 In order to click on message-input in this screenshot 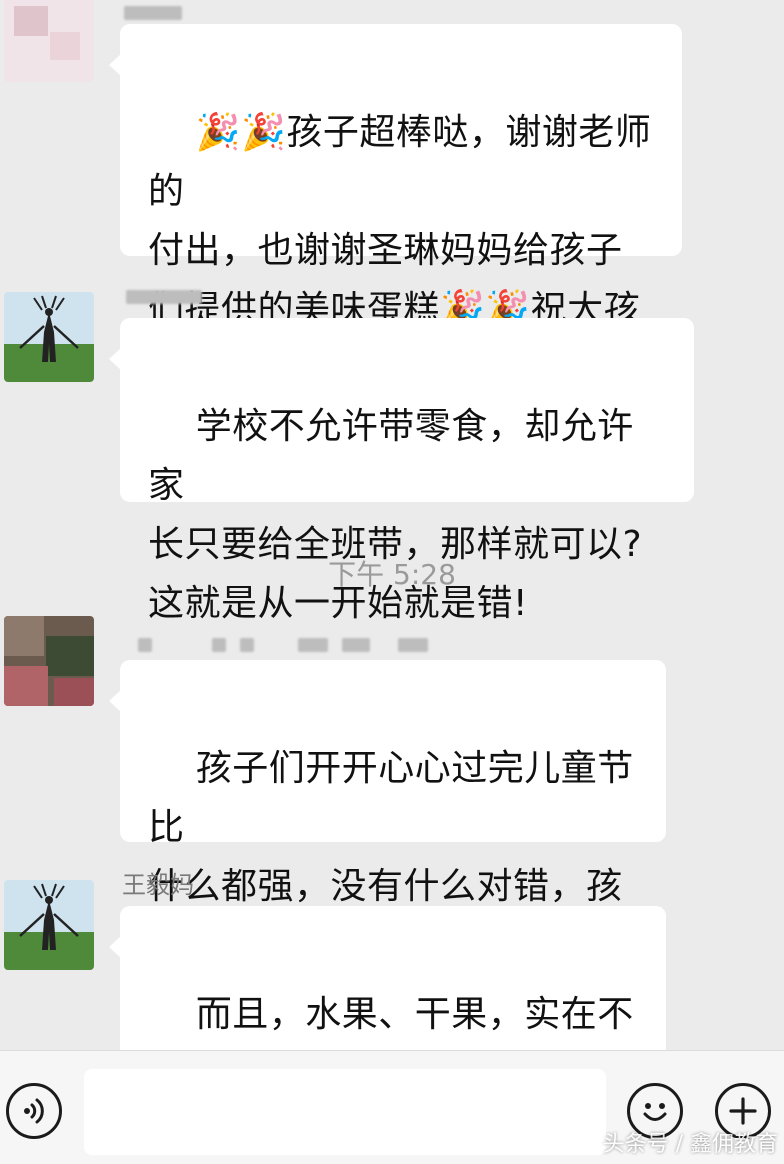, I will do `click(345, 1112)`.